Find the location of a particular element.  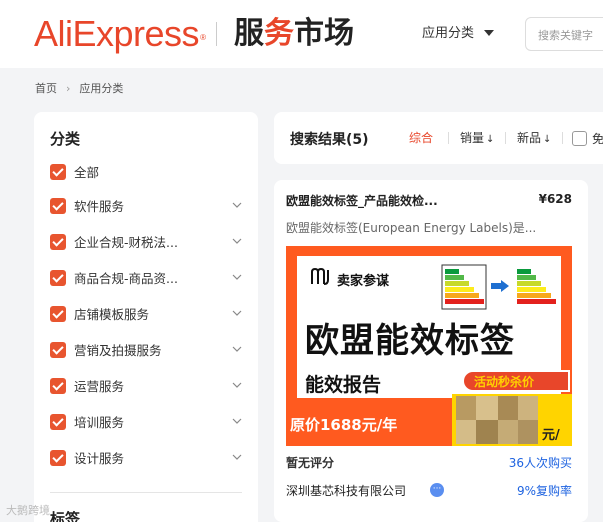

category-item-design: 设计服务 is located at coordinates (146, 459).